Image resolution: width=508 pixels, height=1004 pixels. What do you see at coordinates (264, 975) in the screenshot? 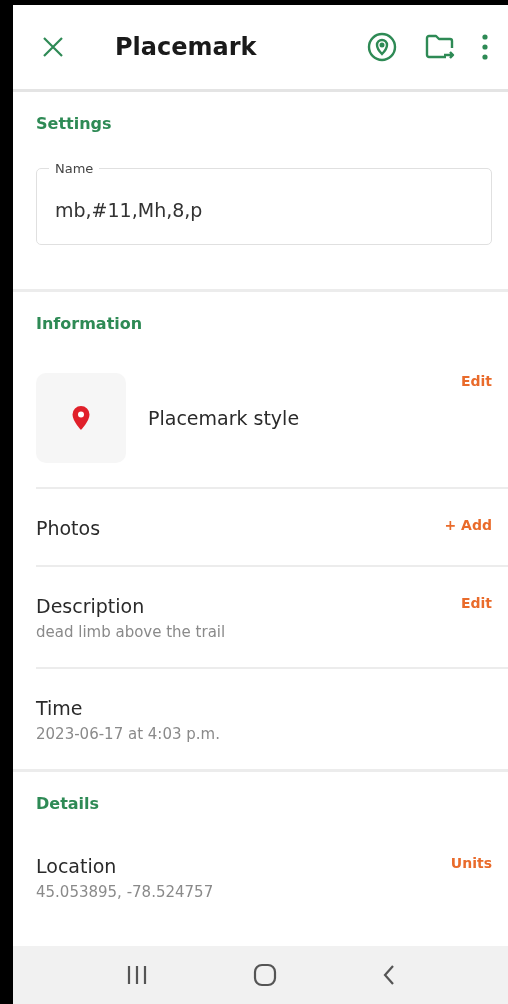
I see `home-icon` at bounding box center [264, 975].